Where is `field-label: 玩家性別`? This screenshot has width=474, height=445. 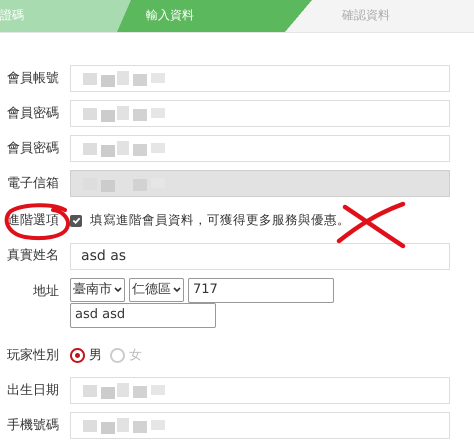 field-label: 玩家性別 is located at coordinates (33, 355).